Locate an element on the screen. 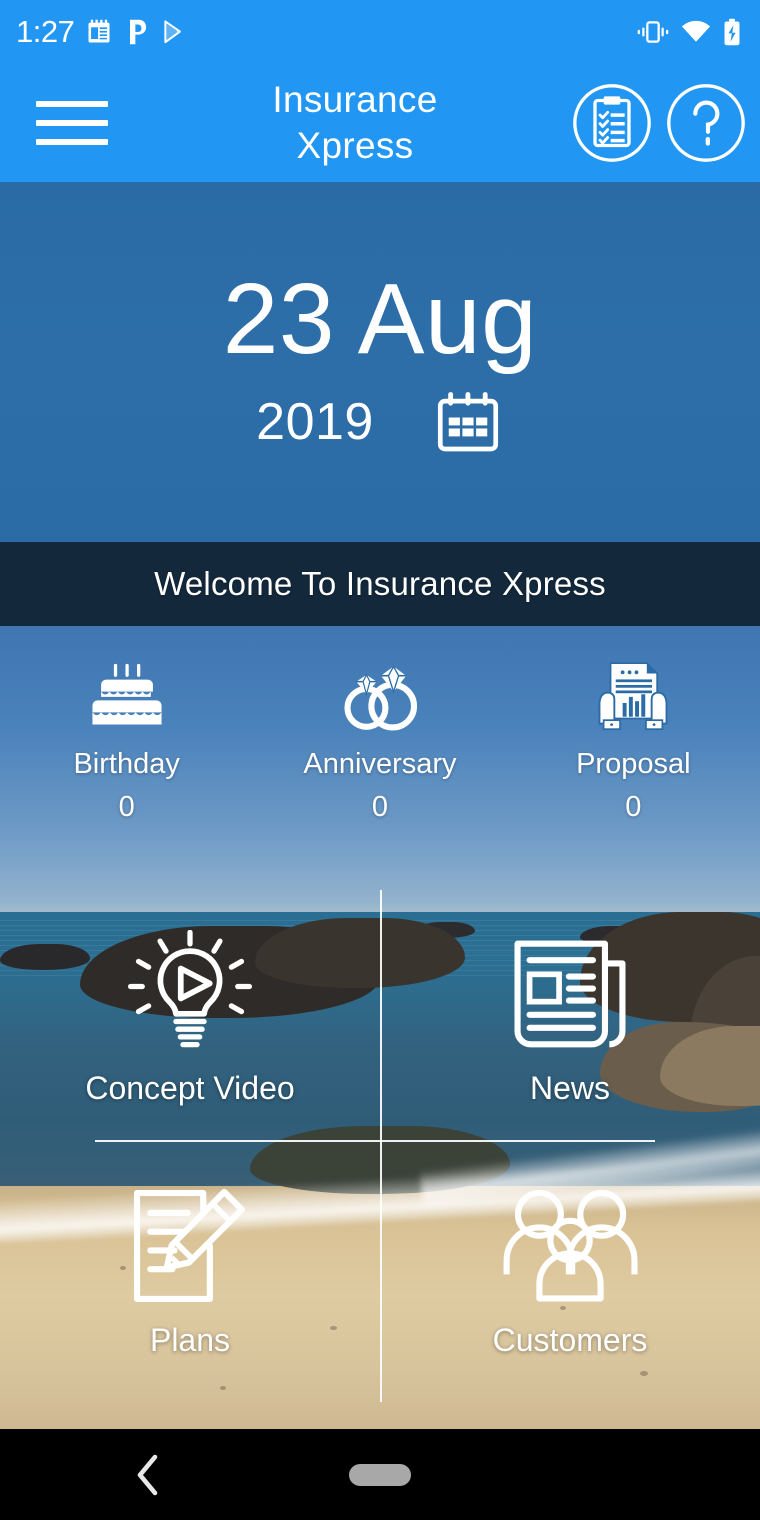 The image size is (760, 1520). calendar-icon is located at coordinates (468, 422).